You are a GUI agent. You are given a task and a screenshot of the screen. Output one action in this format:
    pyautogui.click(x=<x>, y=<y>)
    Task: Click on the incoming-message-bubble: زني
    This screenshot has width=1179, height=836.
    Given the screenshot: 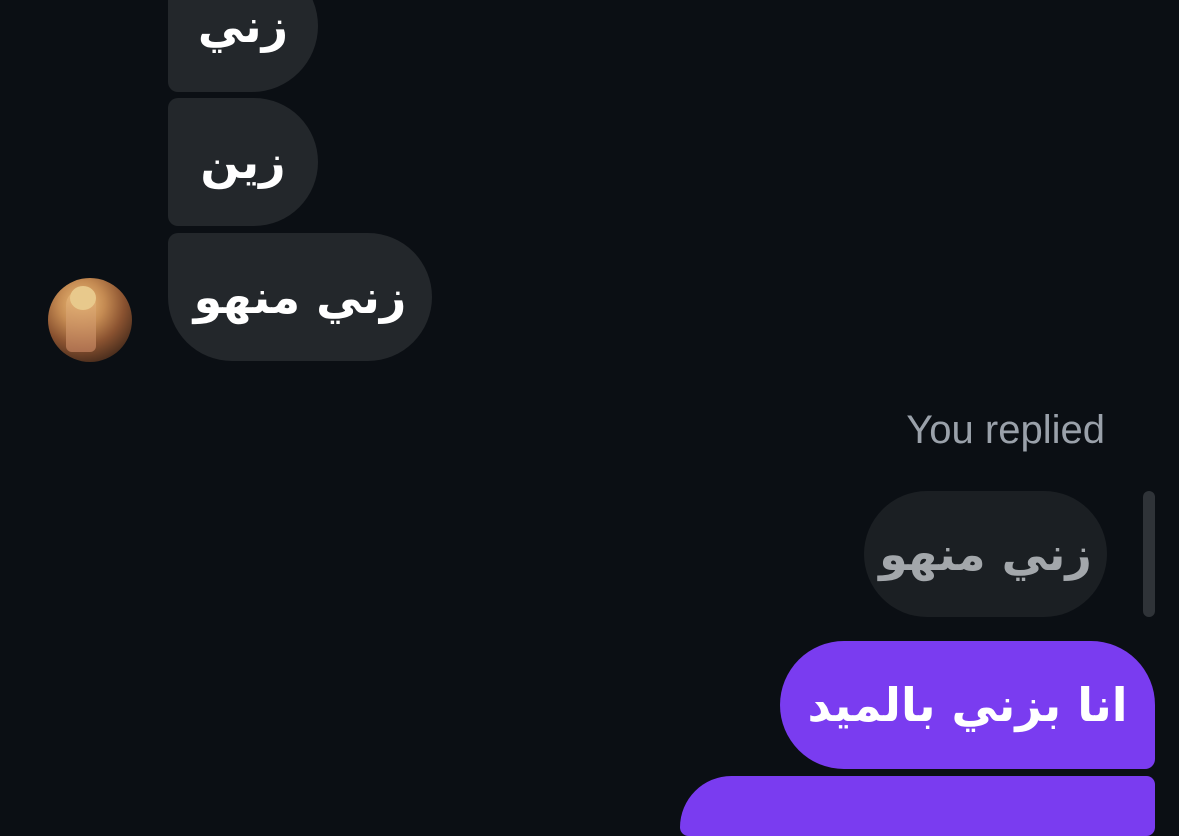 What is the action you would take?
    pyautogui.click(x=243, y=46)
    